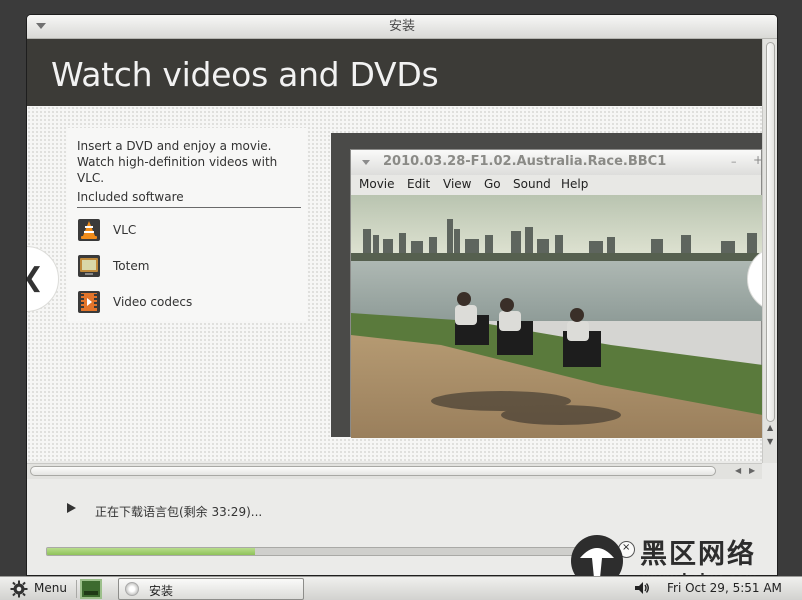  Describe the element at coordinates (76, 589) in the screenshot. I see `panel-separator` at that location.